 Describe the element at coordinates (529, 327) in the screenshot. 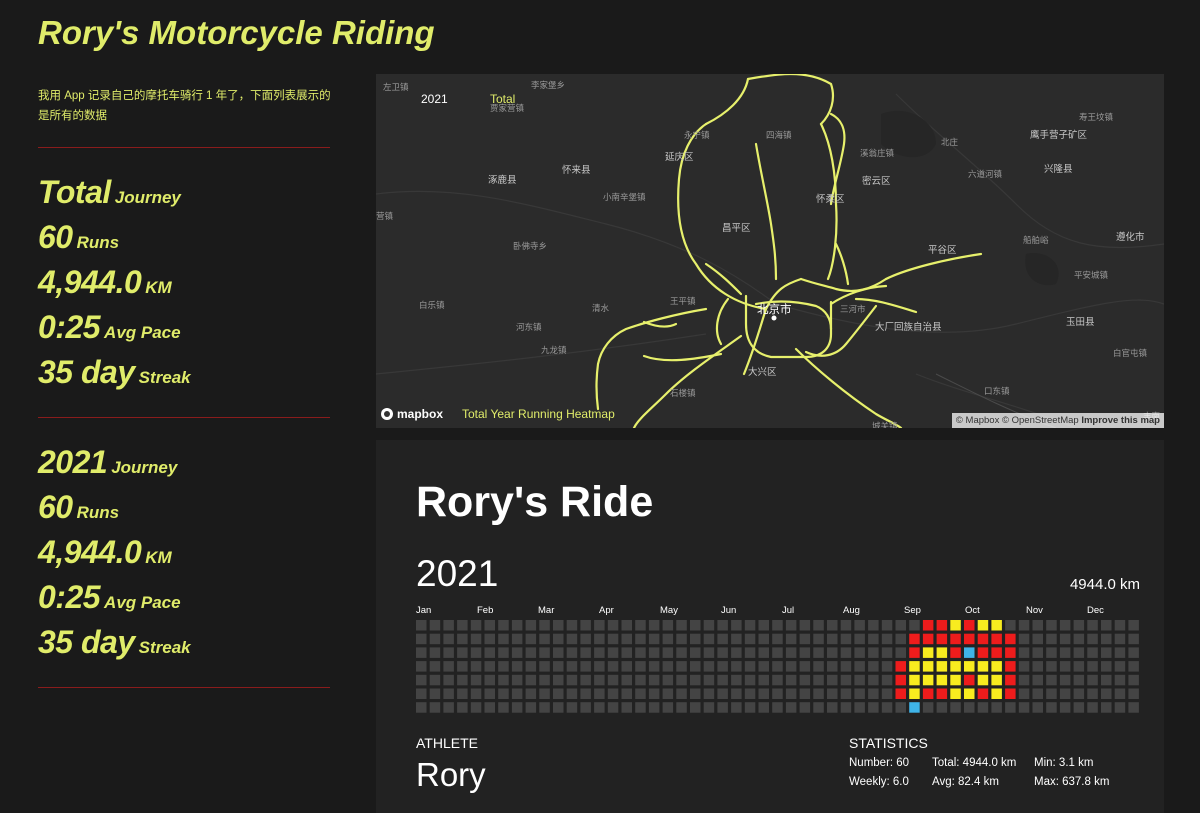

I see `map-place-label: 河东镇` at that location.